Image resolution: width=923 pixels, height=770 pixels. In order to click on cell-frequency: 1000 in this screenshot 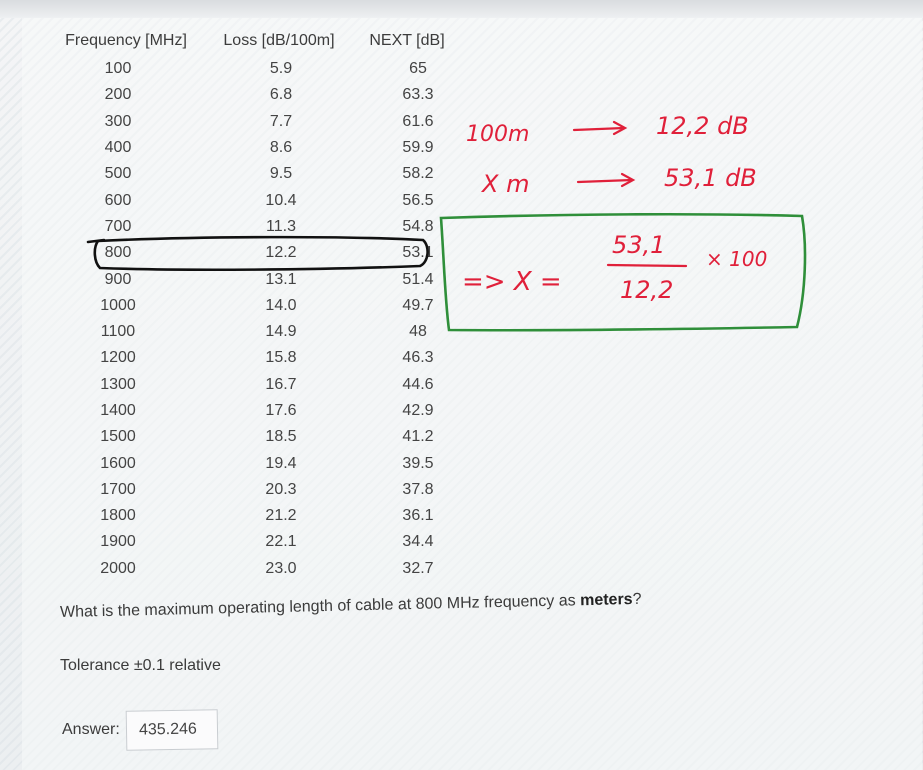, I will do `click(118, 305)`.